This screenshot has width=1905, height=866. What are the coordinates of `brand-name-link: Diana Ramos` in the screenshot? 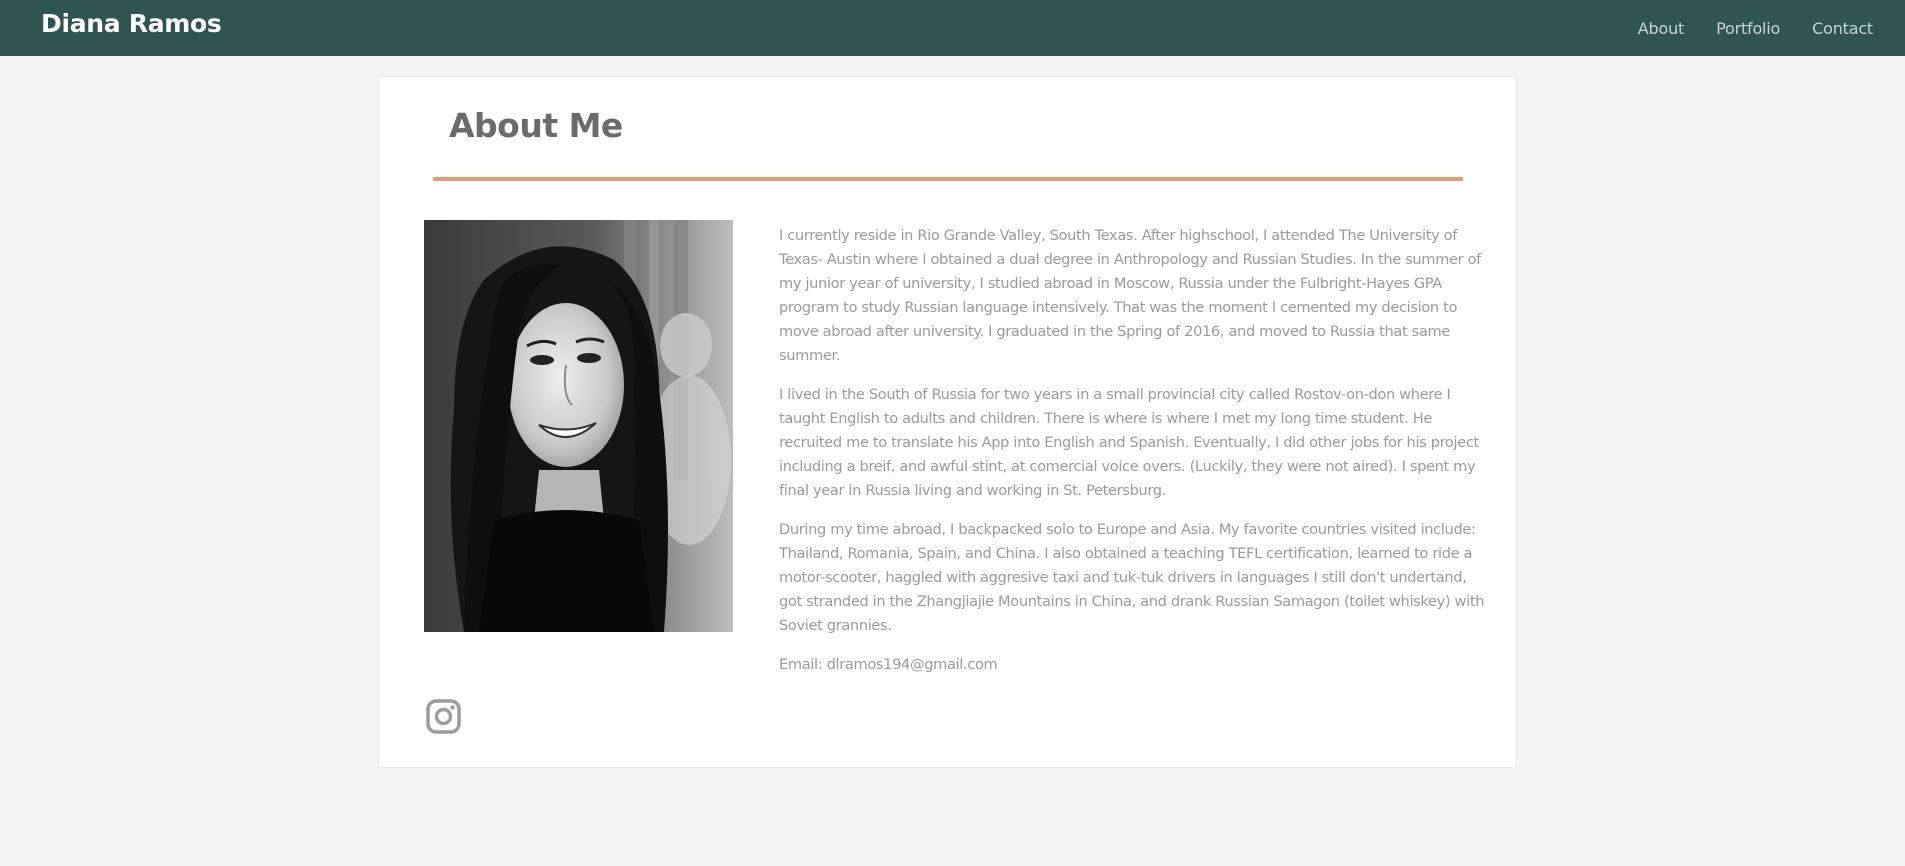 It's located at (131, 23).